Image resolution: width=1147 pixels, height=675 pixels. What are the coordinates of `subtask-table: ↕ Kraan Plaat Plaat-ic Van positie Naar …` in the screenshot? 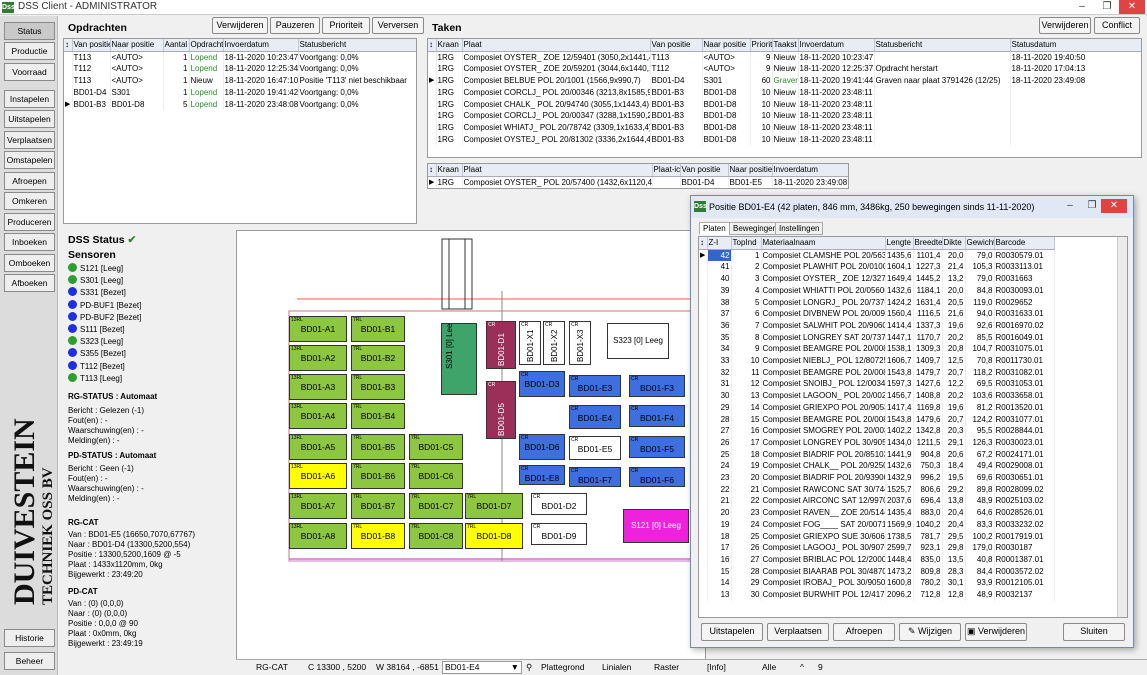 It's located at (638, 176).